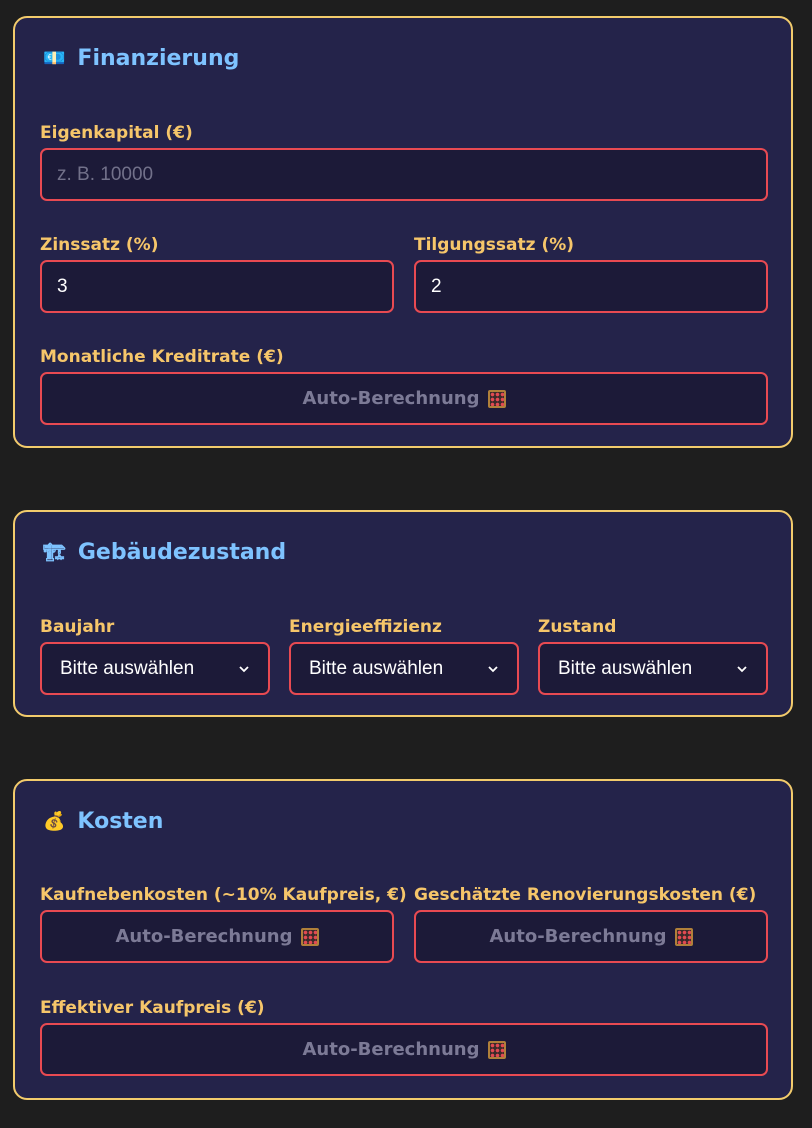 The width and height of the screenshot is (812, 1128). What do you see at coordinates (585, 895) in the screenshot?
I see `renovierung-label: Geschätzte Renovierungskosten (€)` at bounding box center [585, 895].